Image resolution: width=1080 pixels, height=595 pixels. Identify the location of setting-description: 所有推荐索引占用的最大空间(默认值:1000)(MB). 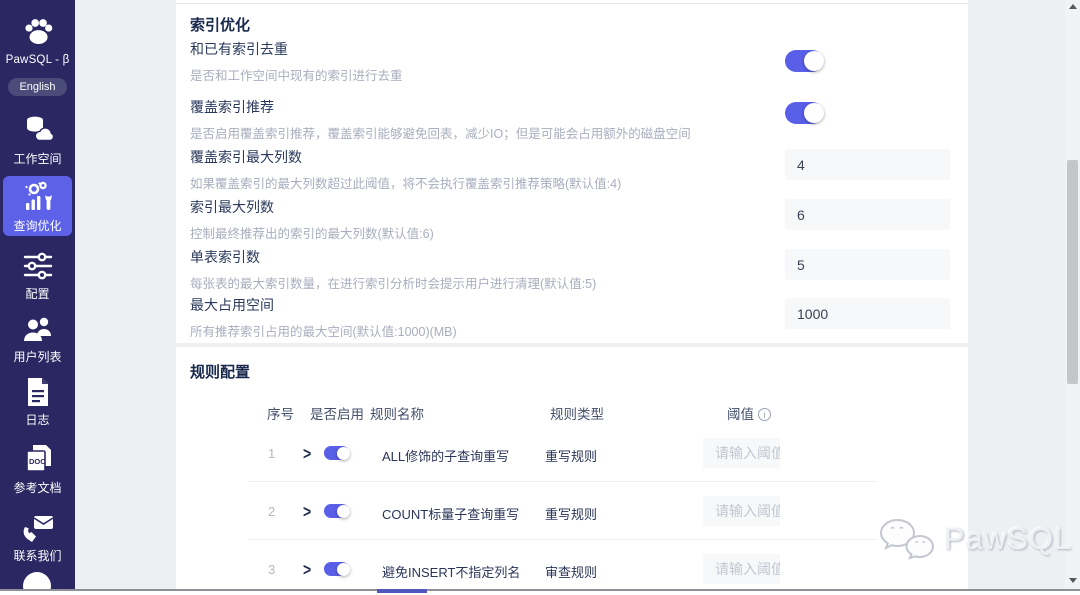
(323, 332).